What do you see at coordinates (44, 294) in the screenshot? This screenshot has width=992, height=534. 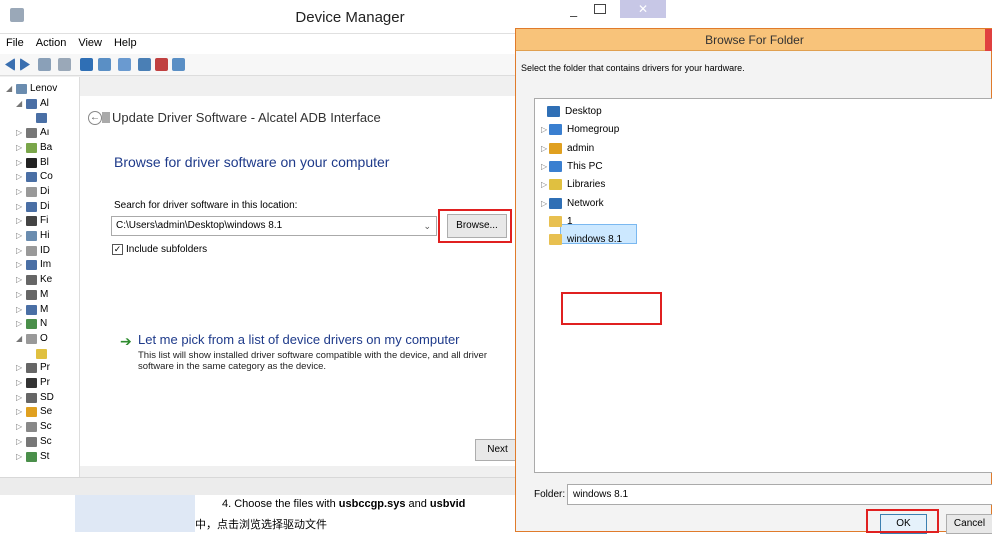 I see `device-tree-item-label: M` at bounding box center [44, 294].